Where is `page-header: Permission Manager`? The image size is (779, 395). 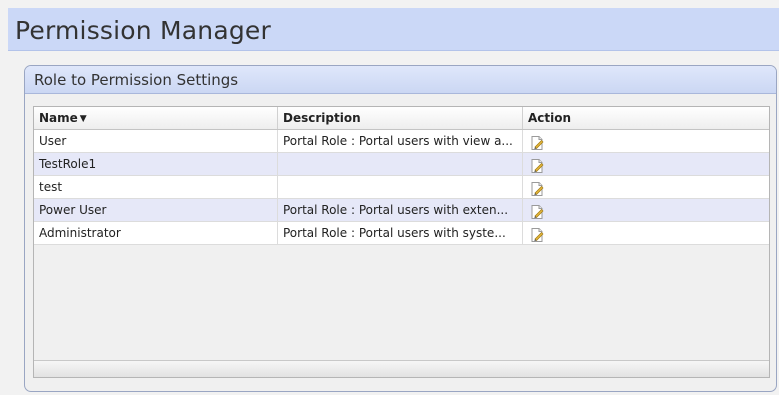
page-header: Permission Manager is located at coordinates (393, 29).